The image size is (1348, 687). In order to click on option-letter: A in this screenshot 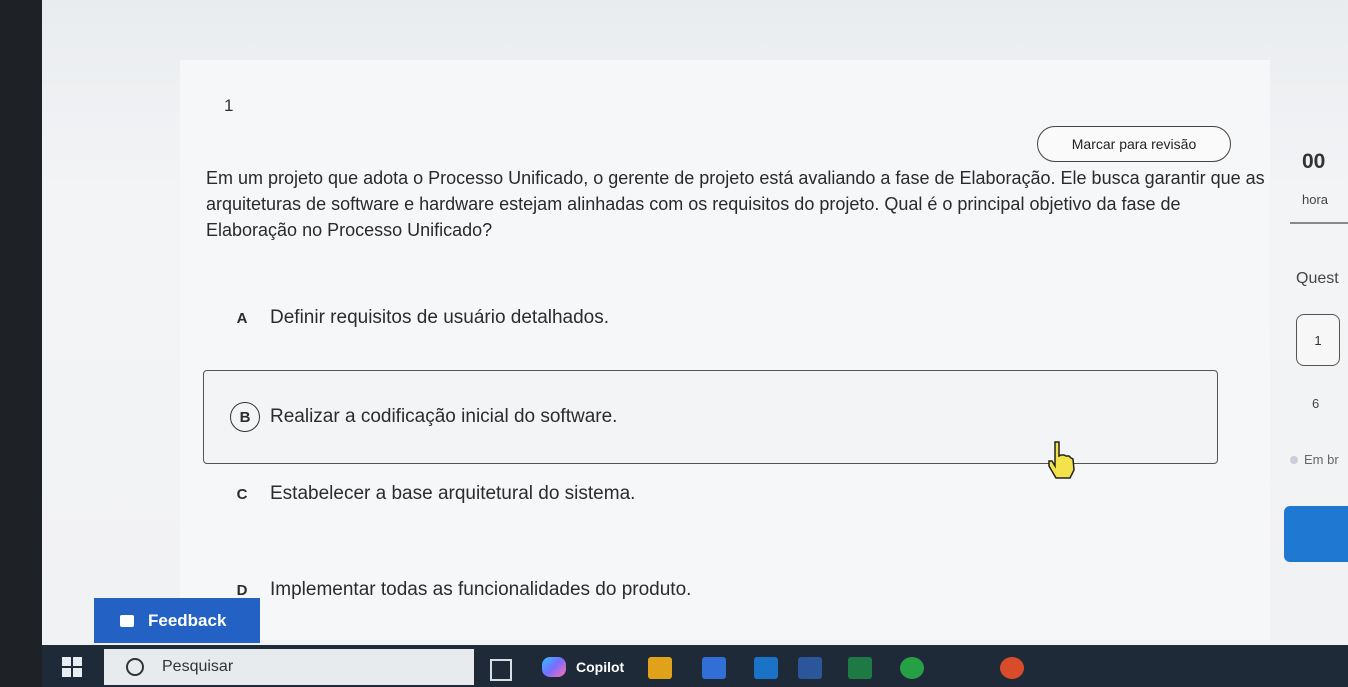, I will do `click(242, 318)`.